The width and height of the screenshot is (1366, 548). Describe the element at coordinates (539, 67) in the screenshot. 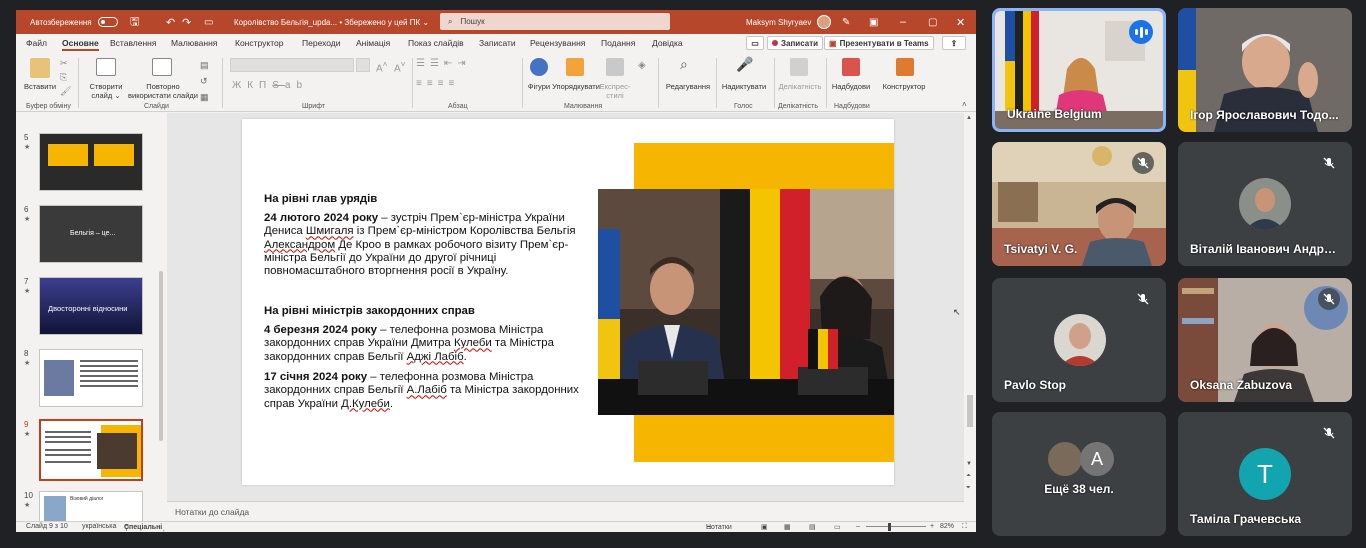

I see `shapes-icon` at that location.